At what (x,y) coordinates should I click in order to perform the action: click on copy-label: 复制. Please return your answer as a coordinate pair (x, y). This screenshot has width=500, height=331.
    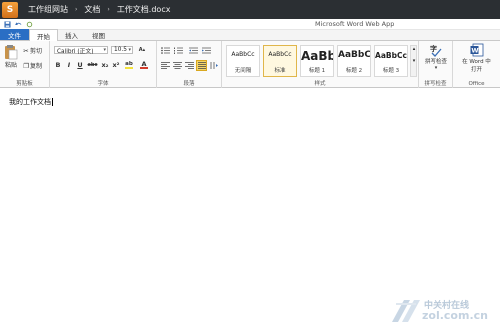
    Looking at the image, I should click on (36, 66).